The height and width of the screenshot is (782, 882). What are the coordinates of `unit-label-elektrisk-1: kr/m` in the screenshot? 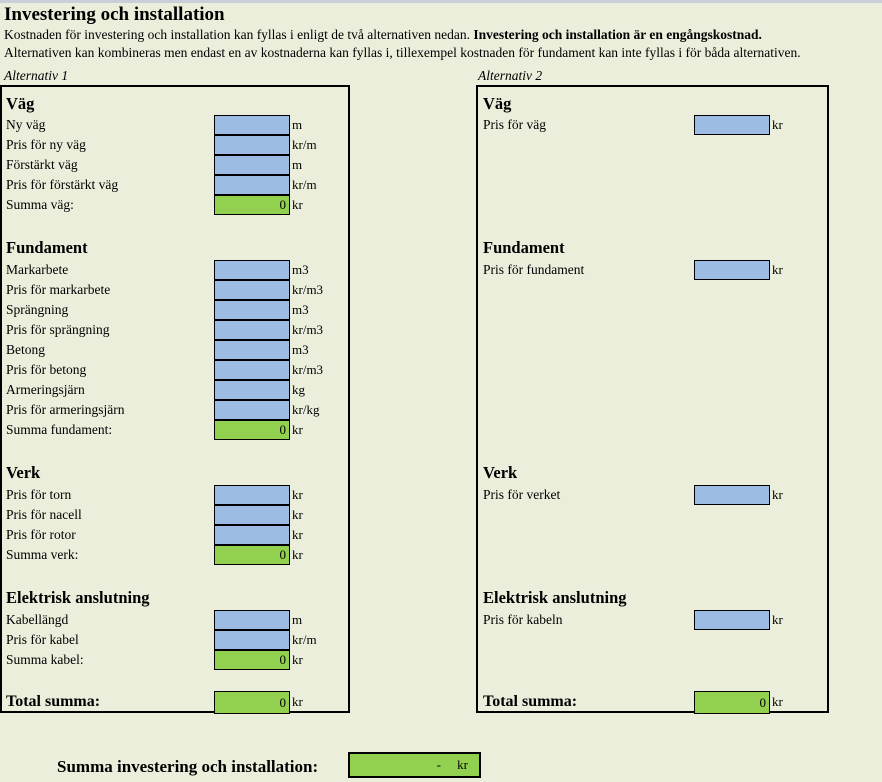 It's located at (304, 639).